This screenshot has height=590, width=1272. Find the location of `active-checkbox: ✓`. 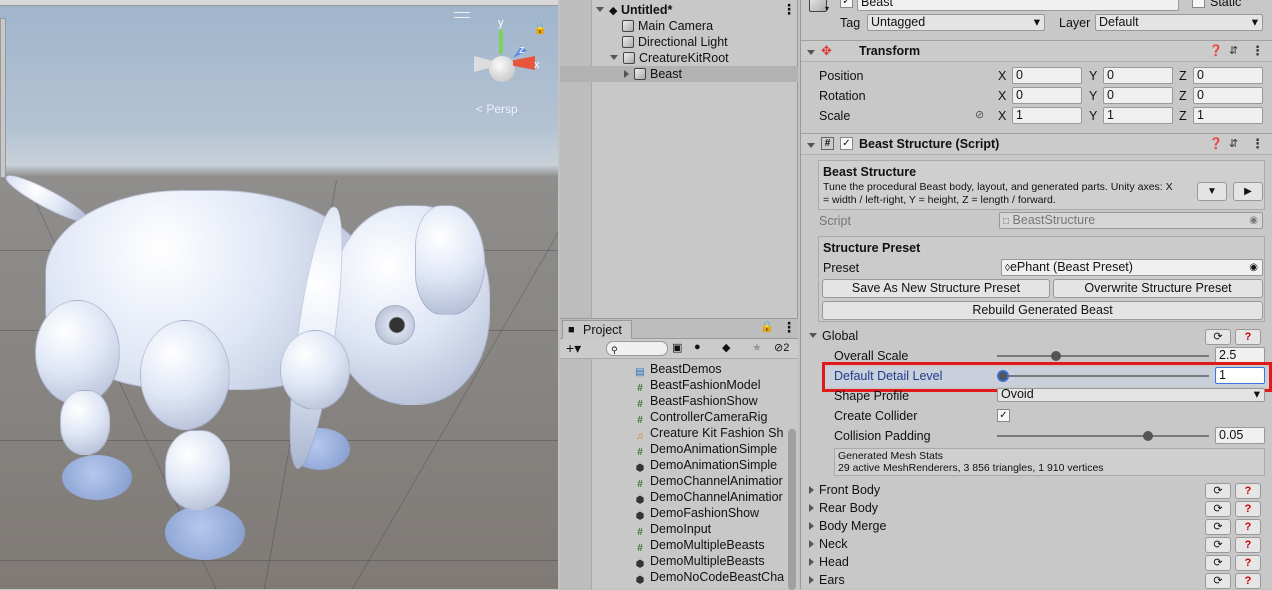

active-checkbox: ✓ is located at coordinates (846, 4).